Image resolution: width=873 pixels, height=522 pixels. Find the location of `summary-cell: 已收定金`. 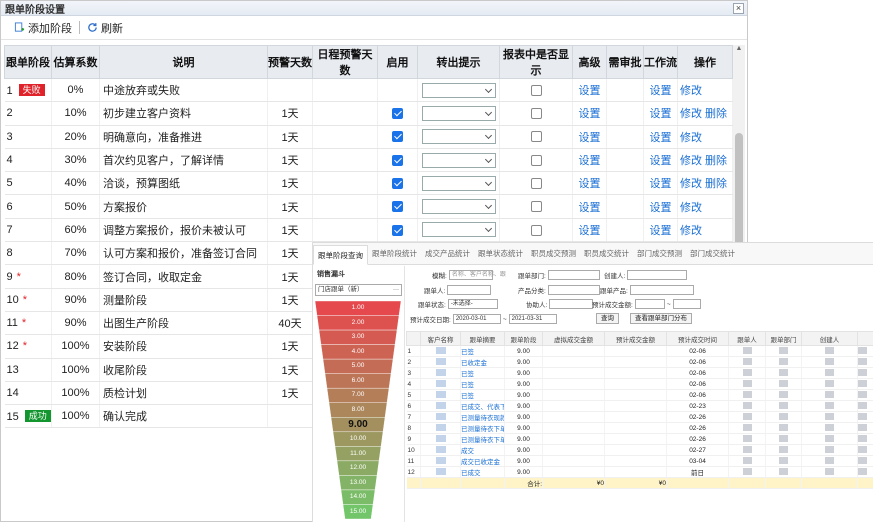

summary-cell: 已收定金 is located at coordinates (482, 362).